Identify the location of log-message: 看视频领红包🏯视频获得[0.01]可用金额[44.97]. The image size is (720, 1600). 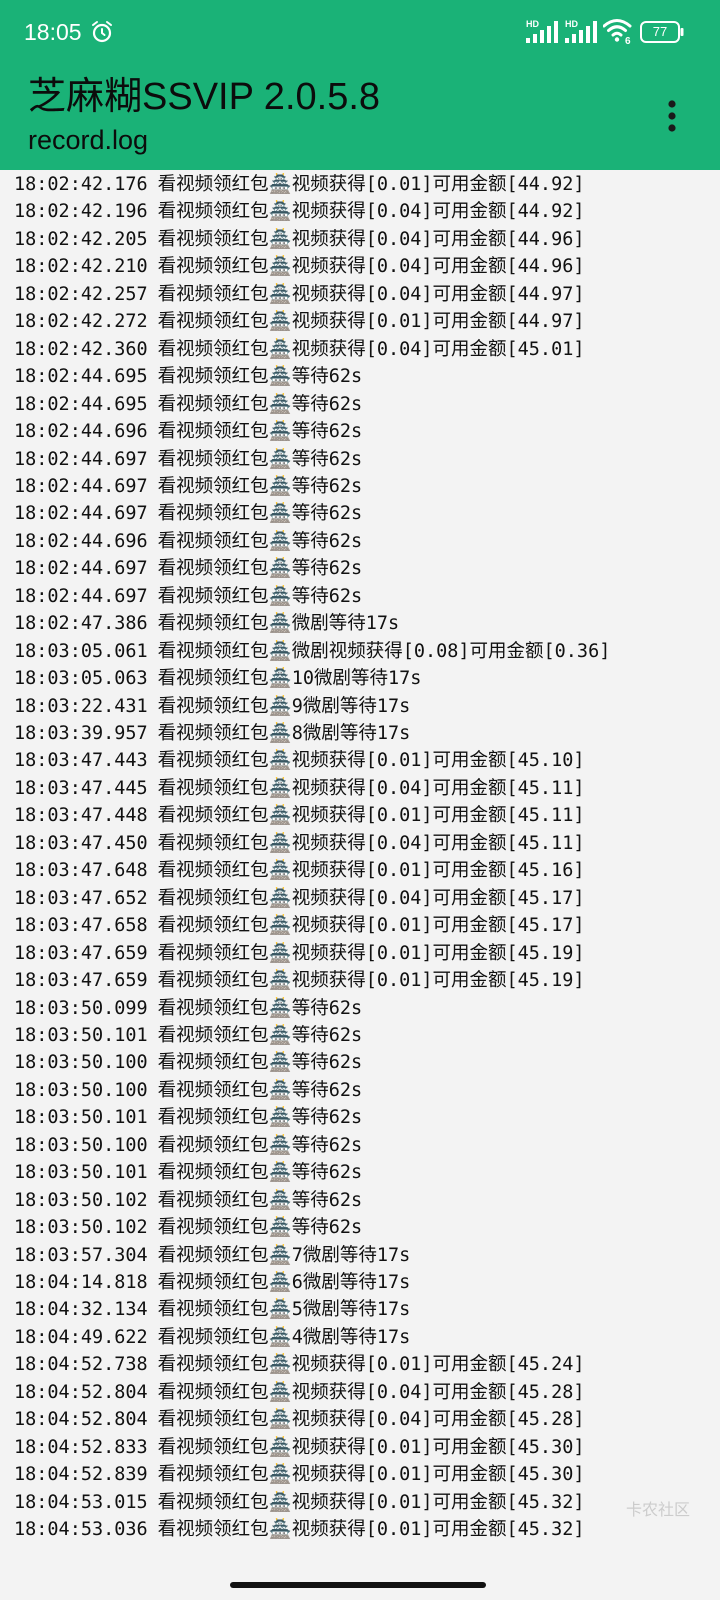
(371, 322).